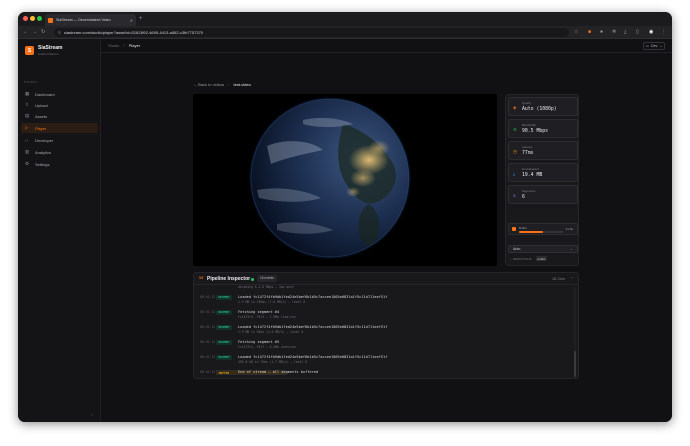 This screenshot has width=690, height=446. Describe the element at coordinates (113, 45) in the screenshot. I see `breadcrumb-root: Studio` at that location.